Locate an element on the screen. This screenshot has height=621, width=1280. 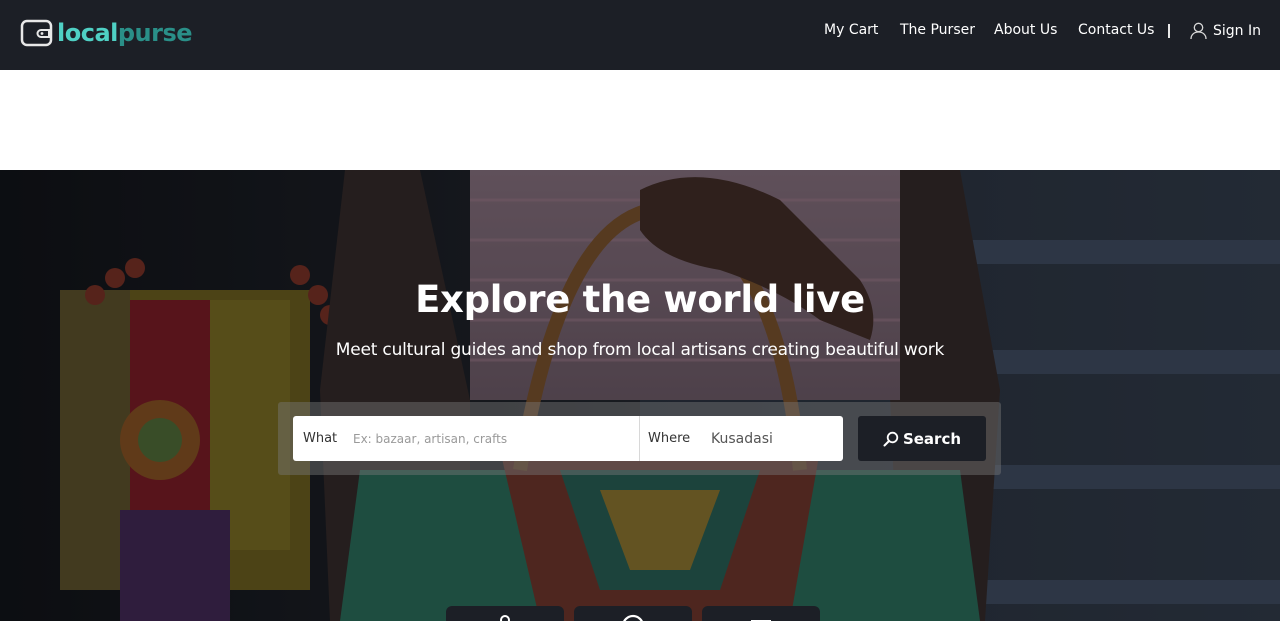
search-bar: What Where Search is located at coordinates (639, 438).